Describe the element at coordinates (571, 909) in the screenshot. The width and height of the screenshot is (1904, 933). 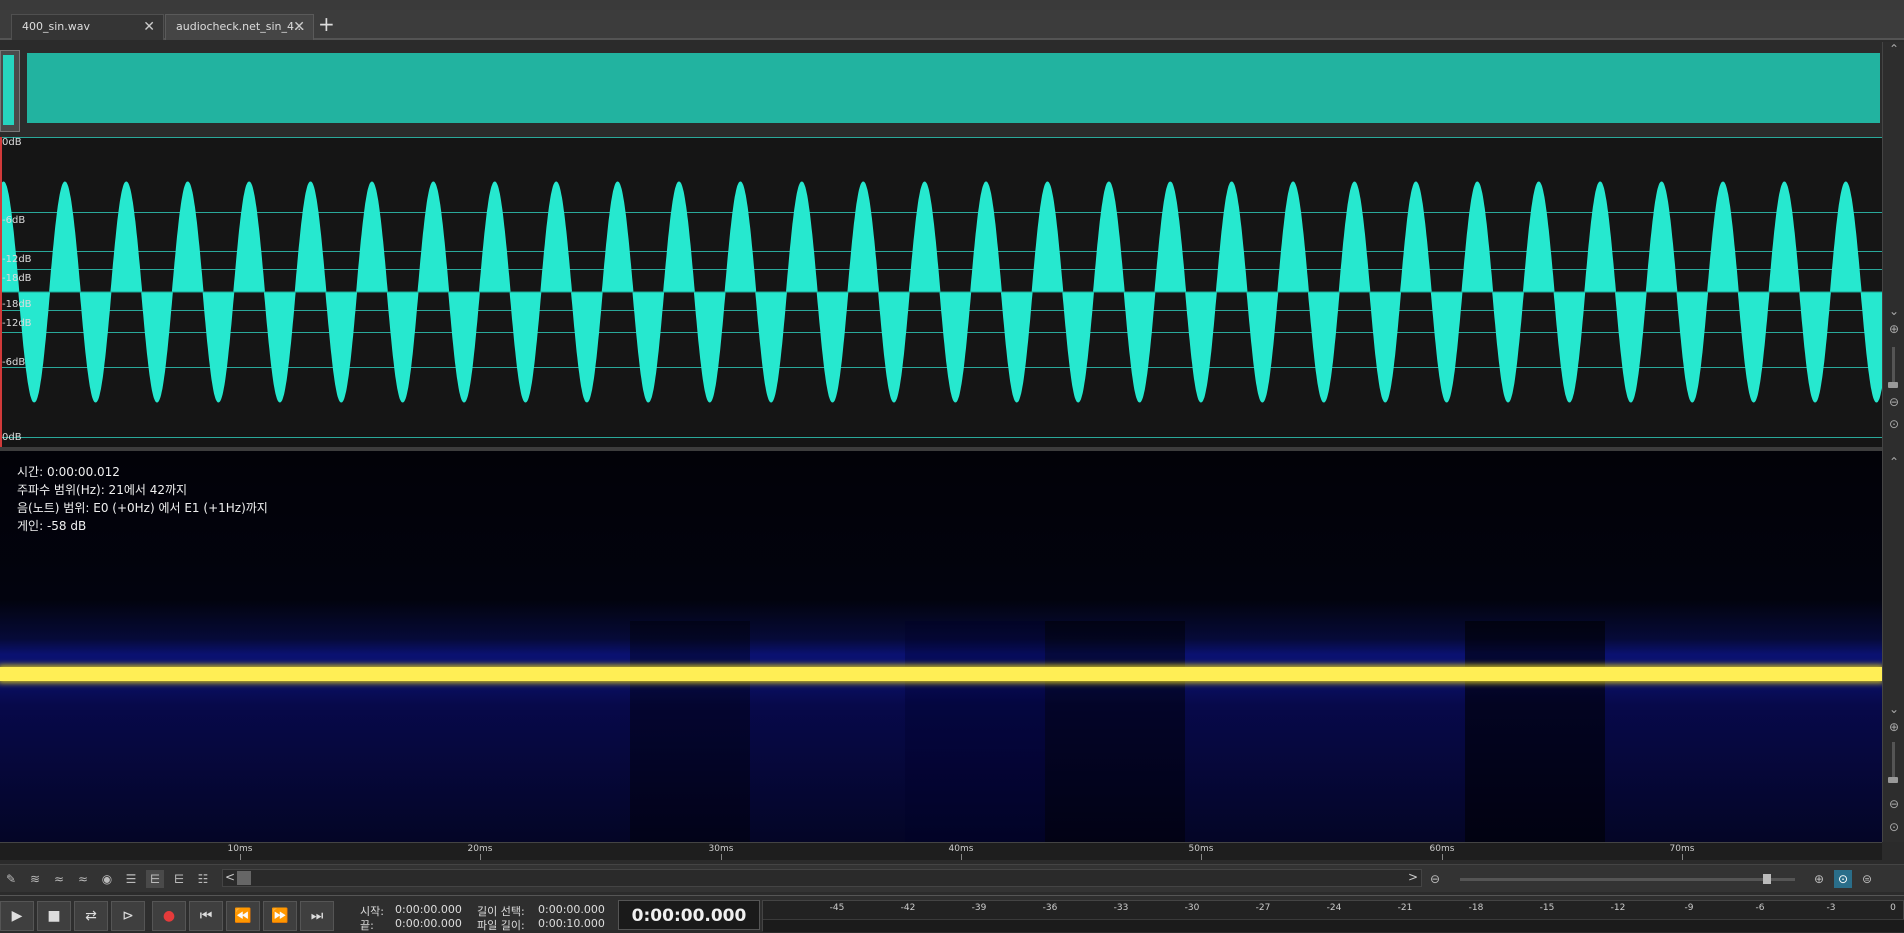
I see `selection-length-value: 0:00:00.000` at that location.